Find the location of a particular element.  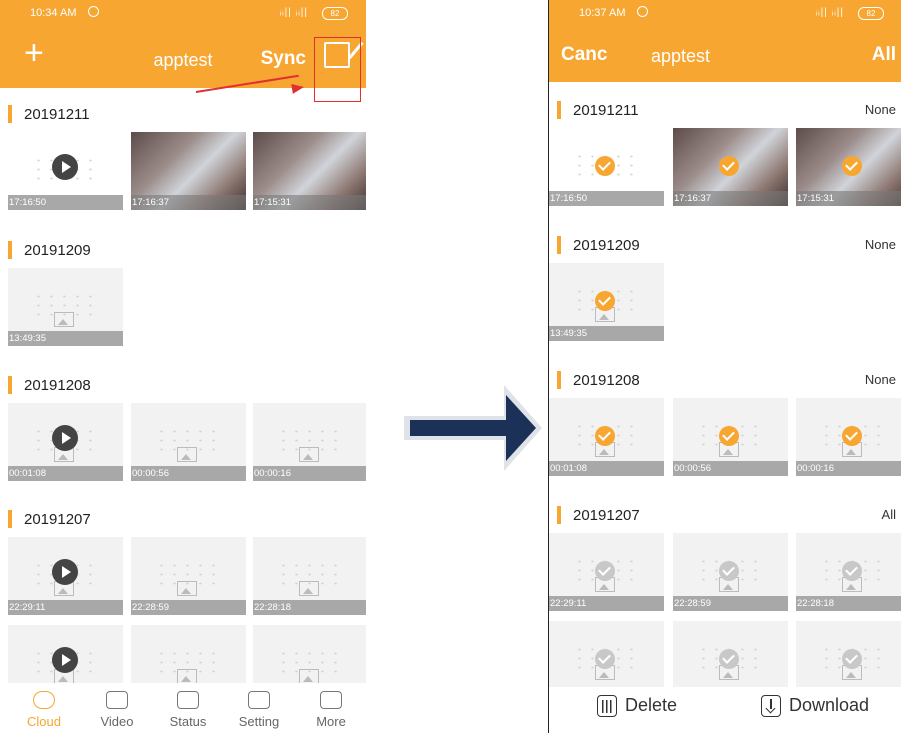

sync-button: Sync is located at coordinates (283, 59).